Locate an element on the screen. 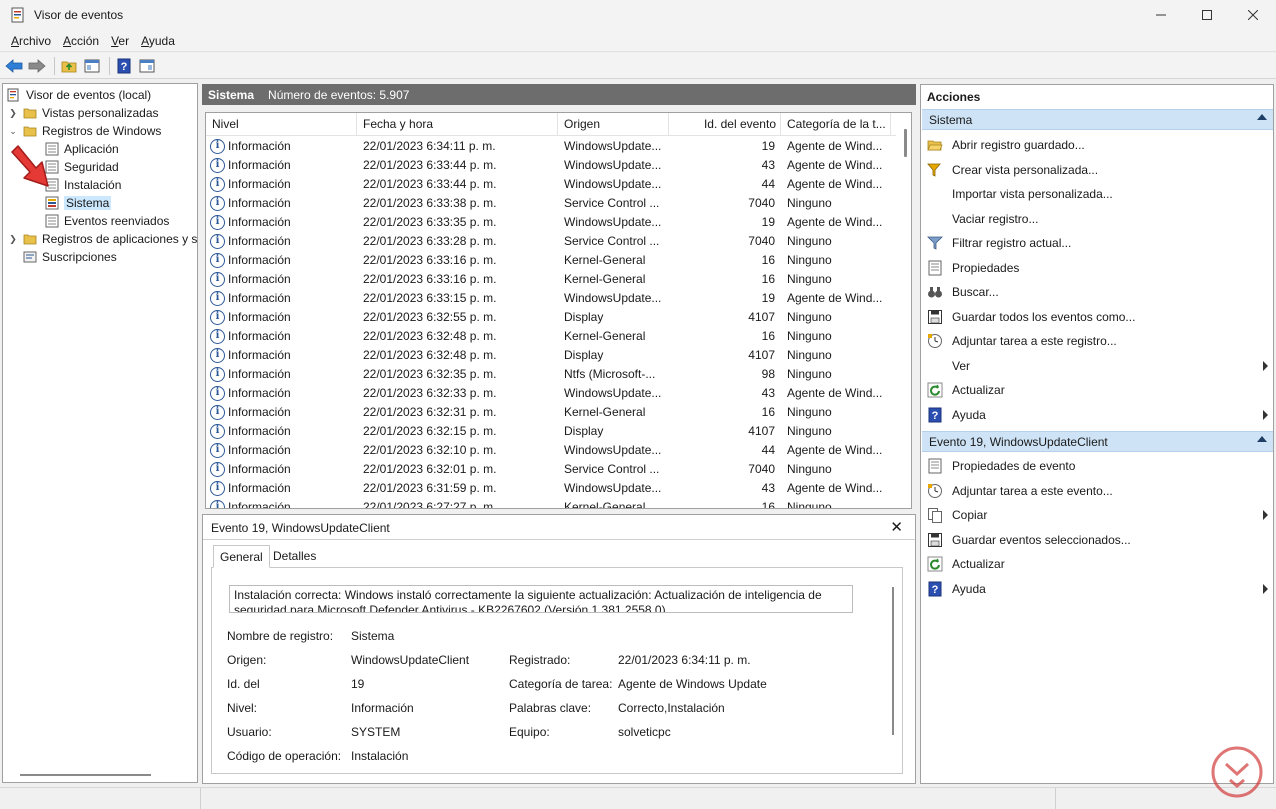 The width and height of the screenshot is (1276, 809). column-header-event-id: Id. del evento is located at coordinates (725, 124).